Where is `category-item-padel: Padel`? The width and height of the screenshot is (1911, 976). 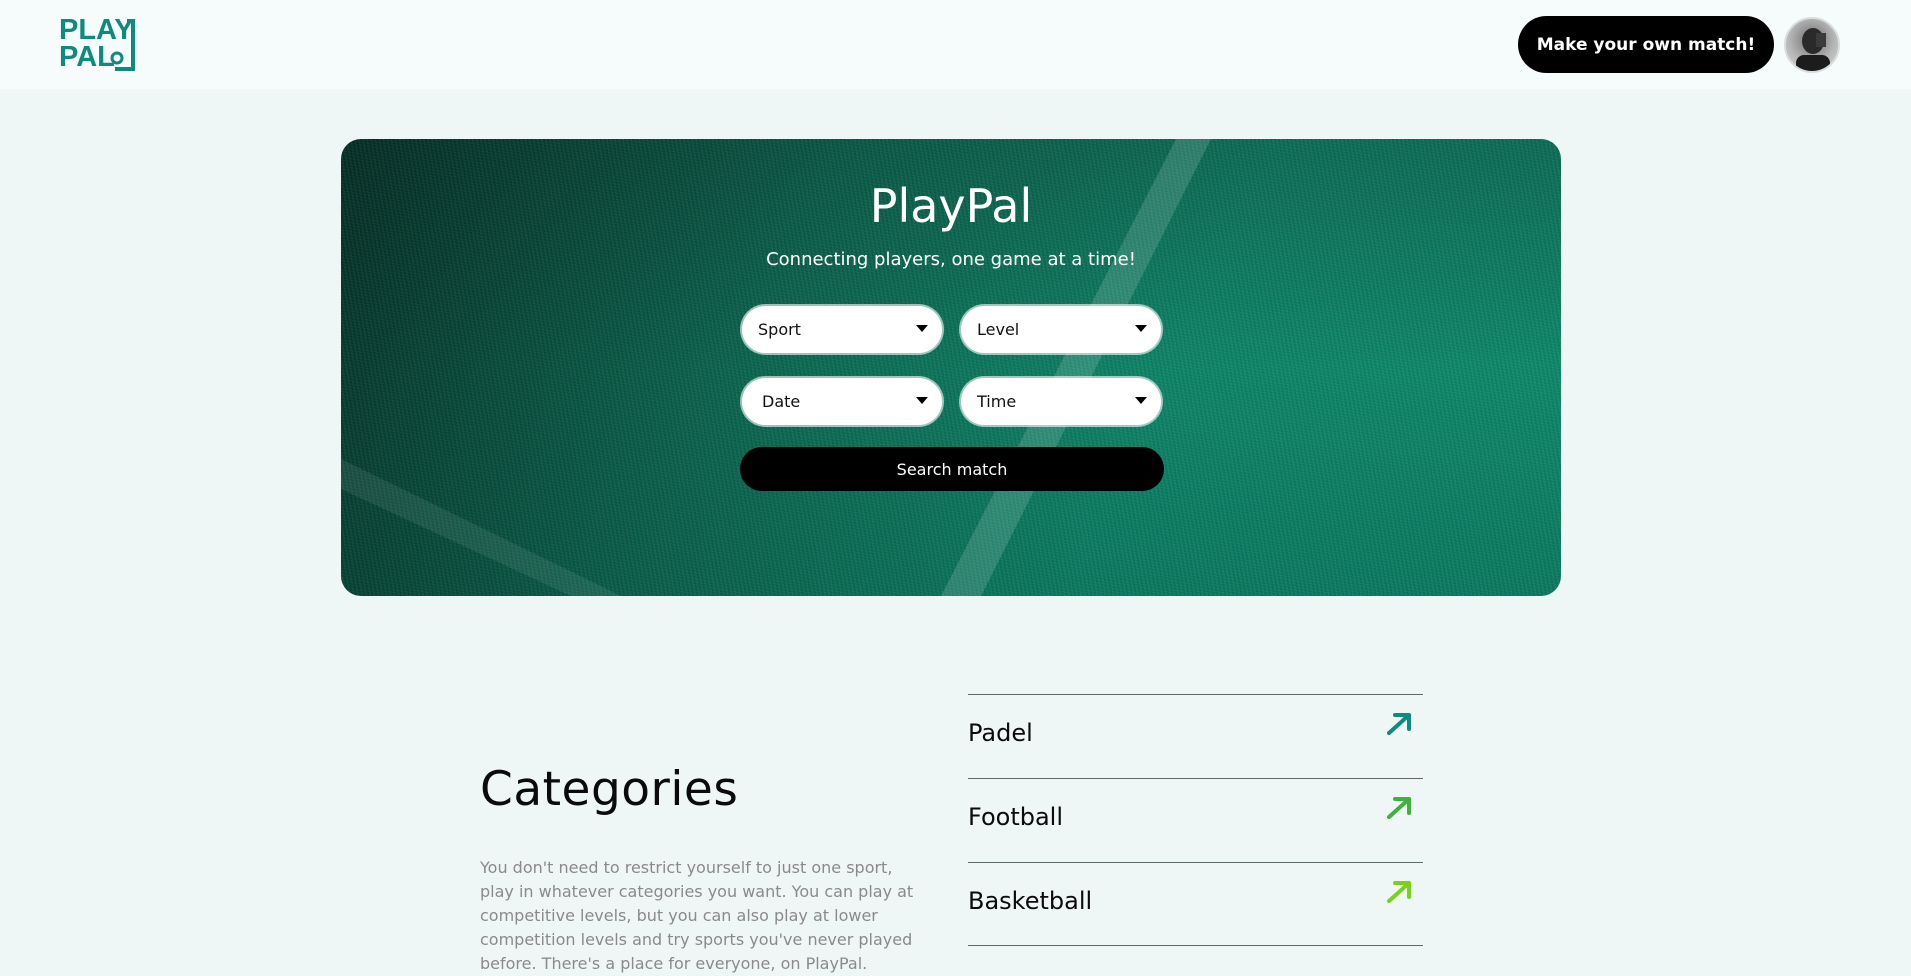
category-item-padel: Padel is located at coordinates (1195, 736).